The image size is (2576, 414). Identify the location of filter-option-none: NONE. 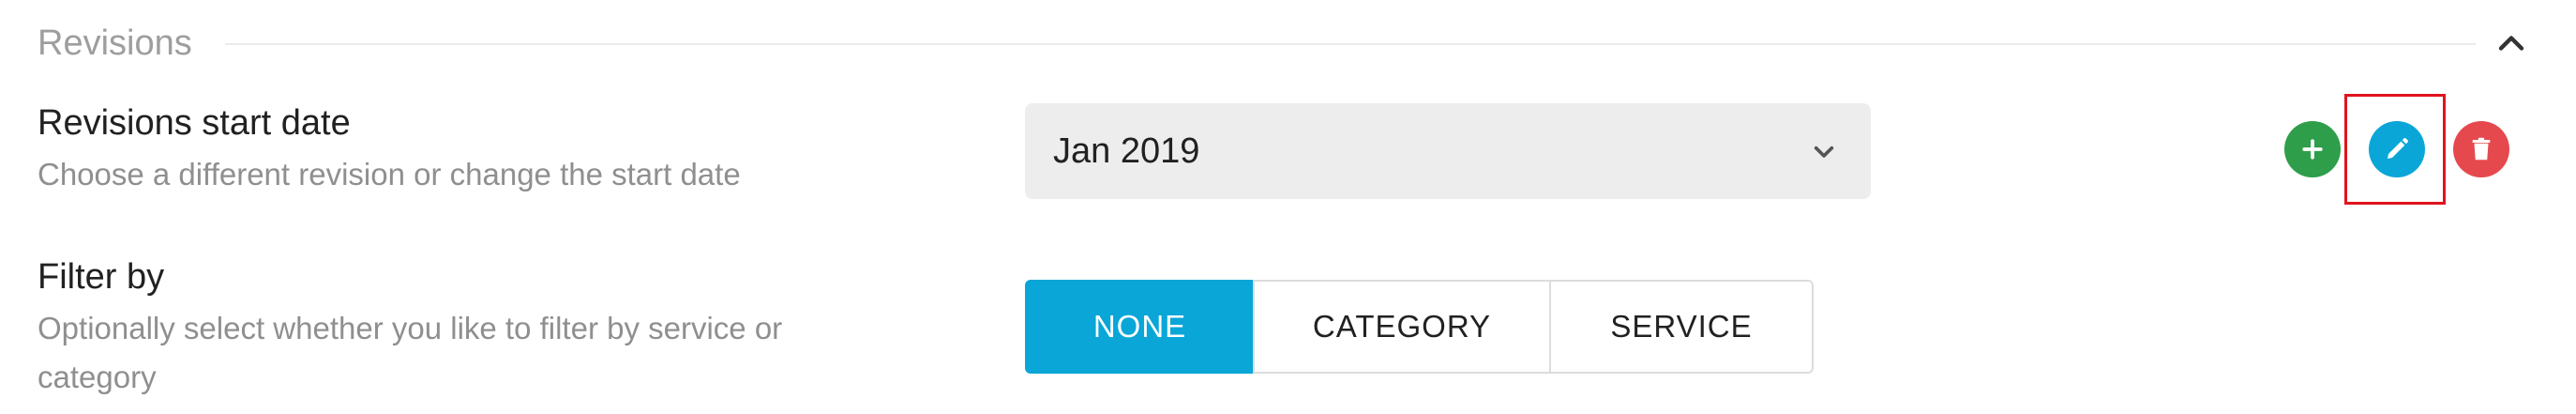
(1140, 327).